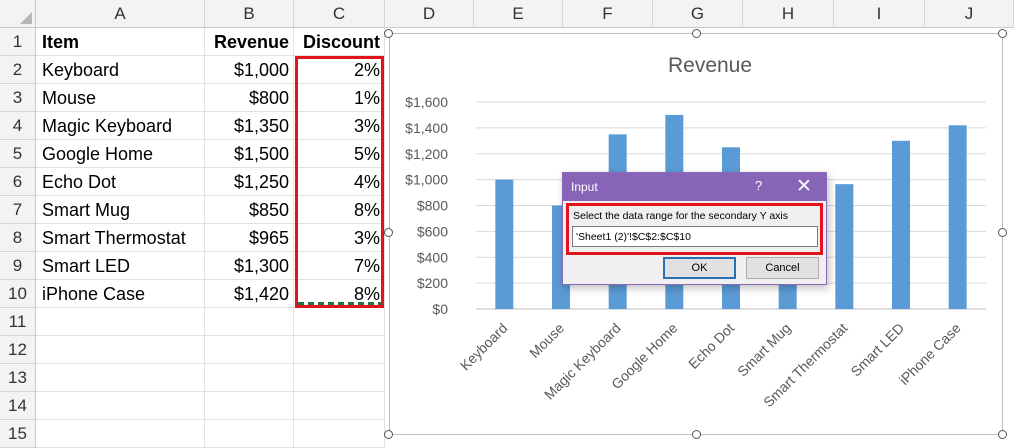 This screenshot has height=448, width=1014. What do you see at coordinates (18, 126) in the screenshot?
I see `row-header-4: 4` at bounding box center [18, 126].